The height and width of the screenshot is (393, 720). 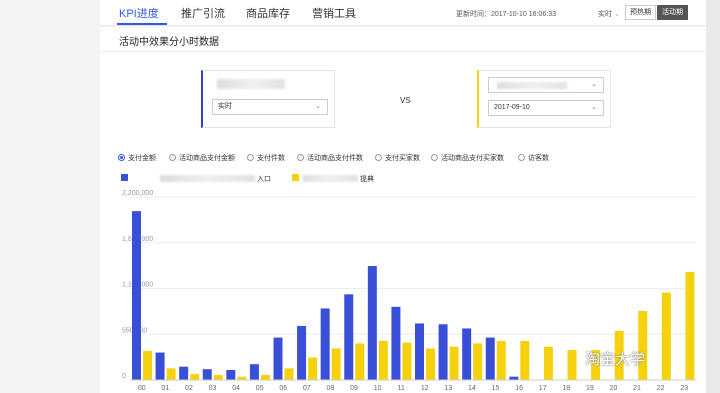 I want to click on x-tick-label: 10, so click(x=378, y=388).